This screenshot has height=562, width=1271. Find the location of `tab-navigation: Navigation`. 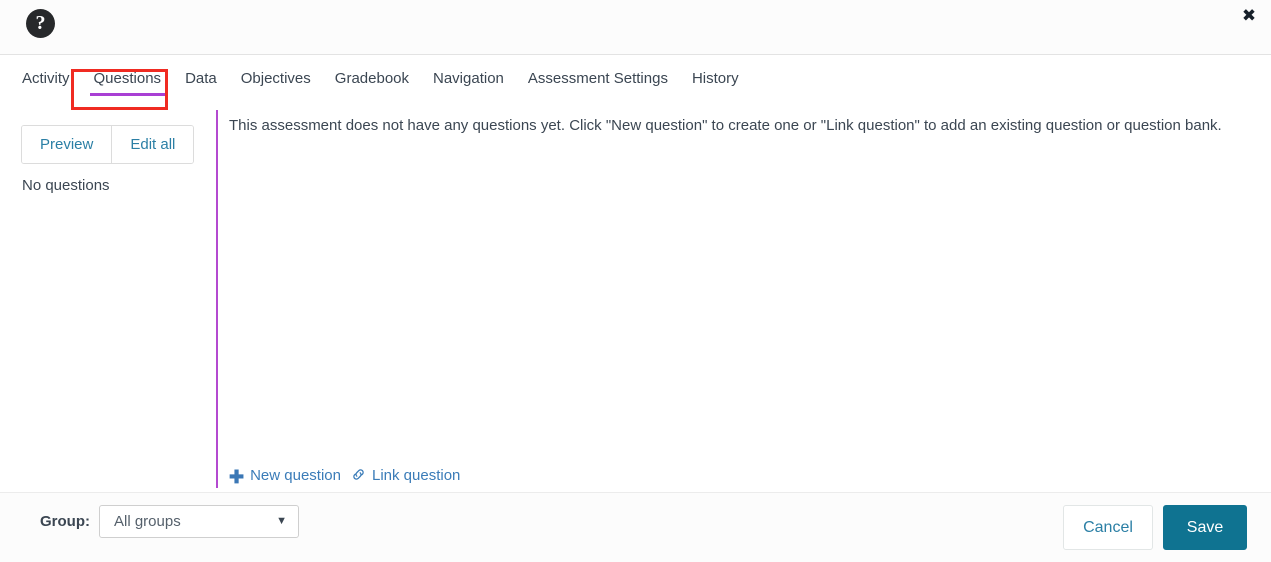

tab-navigation: Navigation is located at coordinates (468, 79).